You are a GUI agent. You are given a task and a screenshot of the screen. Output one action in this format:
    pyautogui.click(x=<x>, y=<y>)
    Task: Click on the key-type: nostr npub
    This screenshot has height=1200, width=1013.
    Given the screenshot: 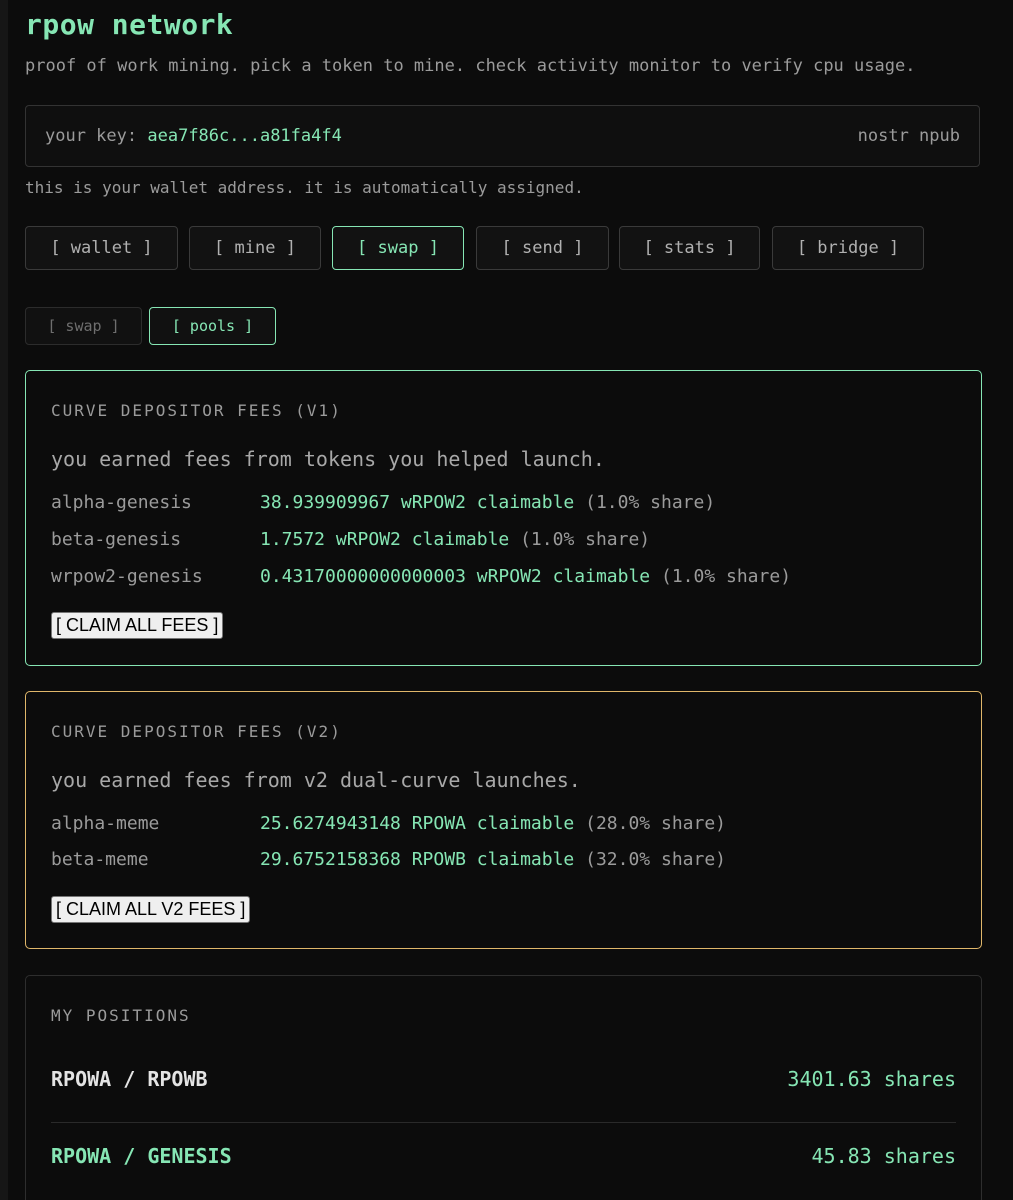 What is the action you would take?
    pyautogui.click(x=908, y=136)
    